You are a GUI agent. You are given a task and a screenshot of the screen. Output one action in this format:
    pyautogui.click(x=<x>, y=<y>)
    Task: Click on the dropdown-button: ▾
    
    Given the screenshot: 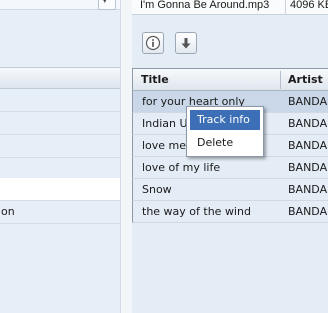 What is the action you would take?
    pyautogui.click(x=107, y=5)
    